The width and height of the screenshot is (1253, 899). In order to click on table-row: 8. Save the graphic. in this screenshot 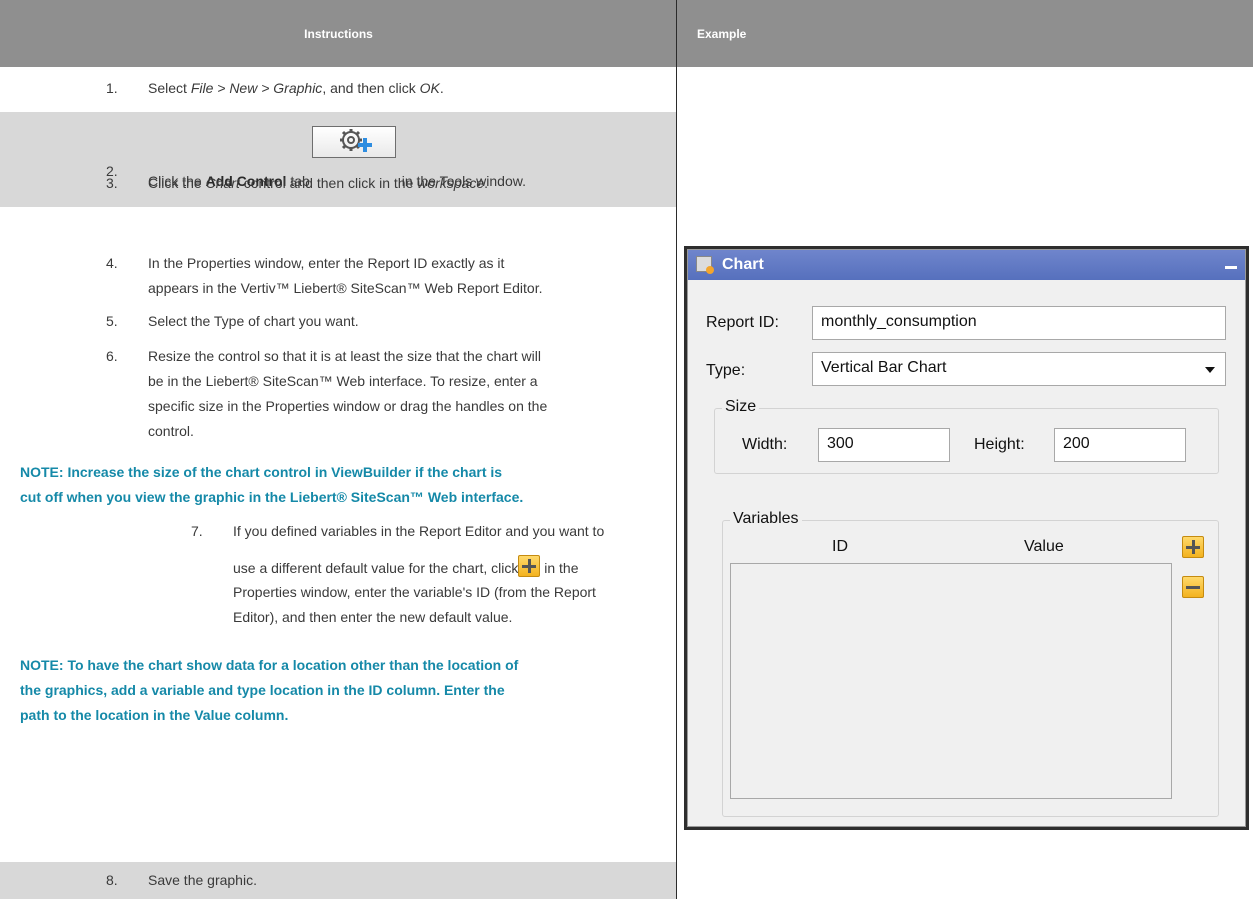, I will do `click(626, 880)`.